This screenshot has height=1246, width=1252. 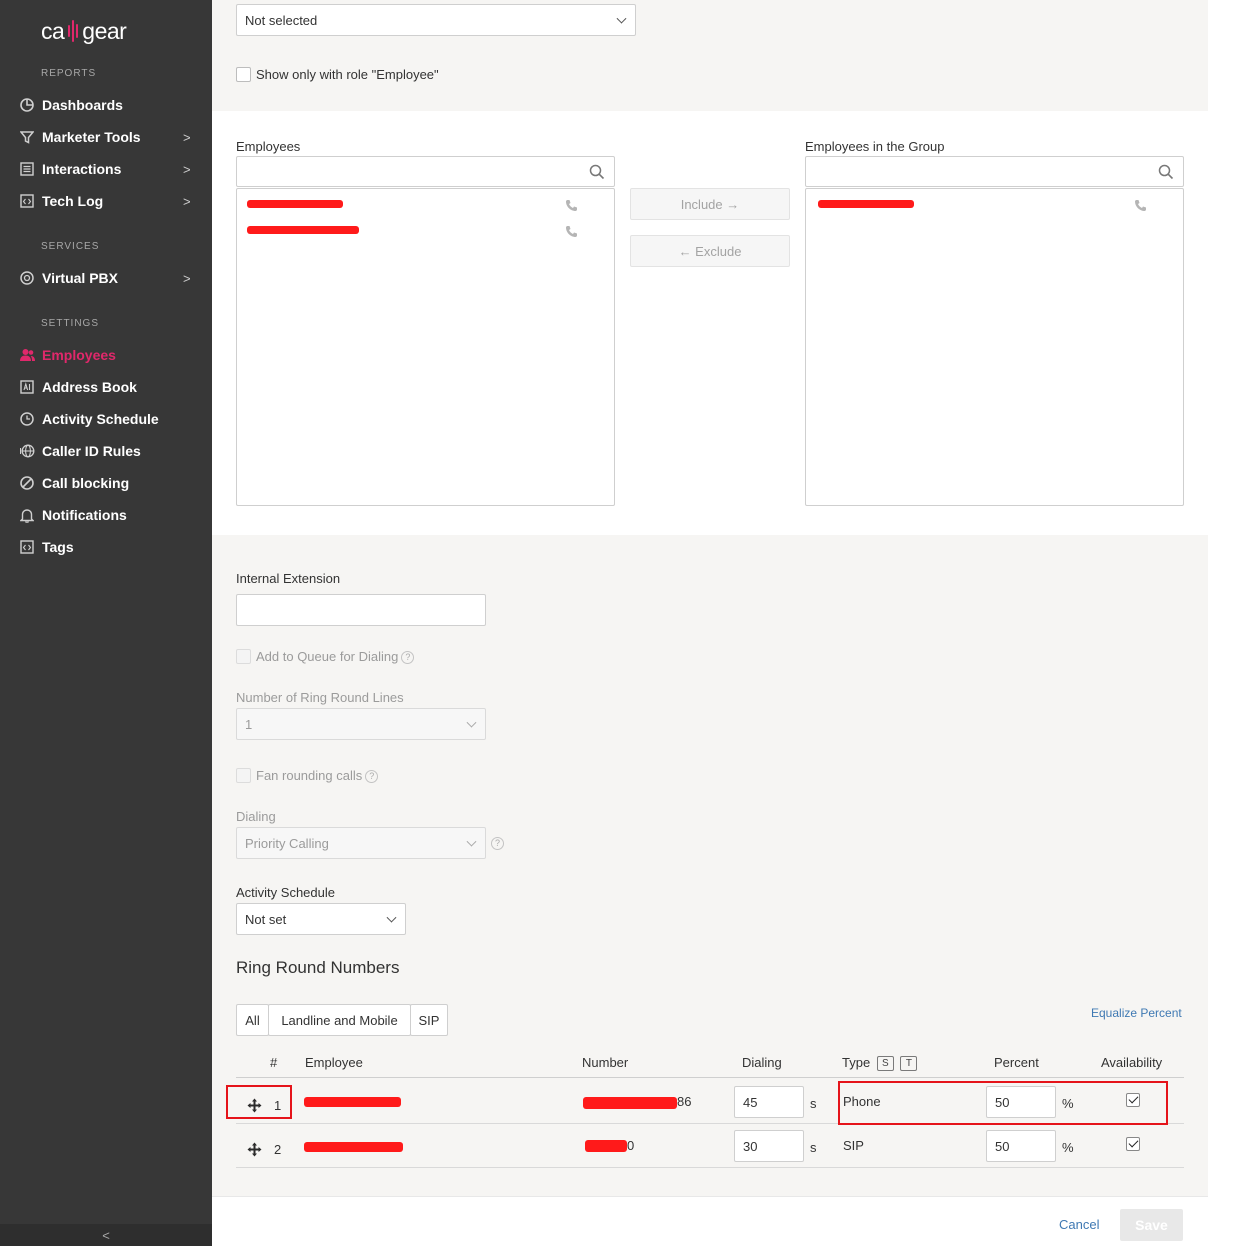 What do you see at coordinates (79, 355) in the screenshot?
I see `sidebar-item-label: Employees` at bounding box center [79, 355].